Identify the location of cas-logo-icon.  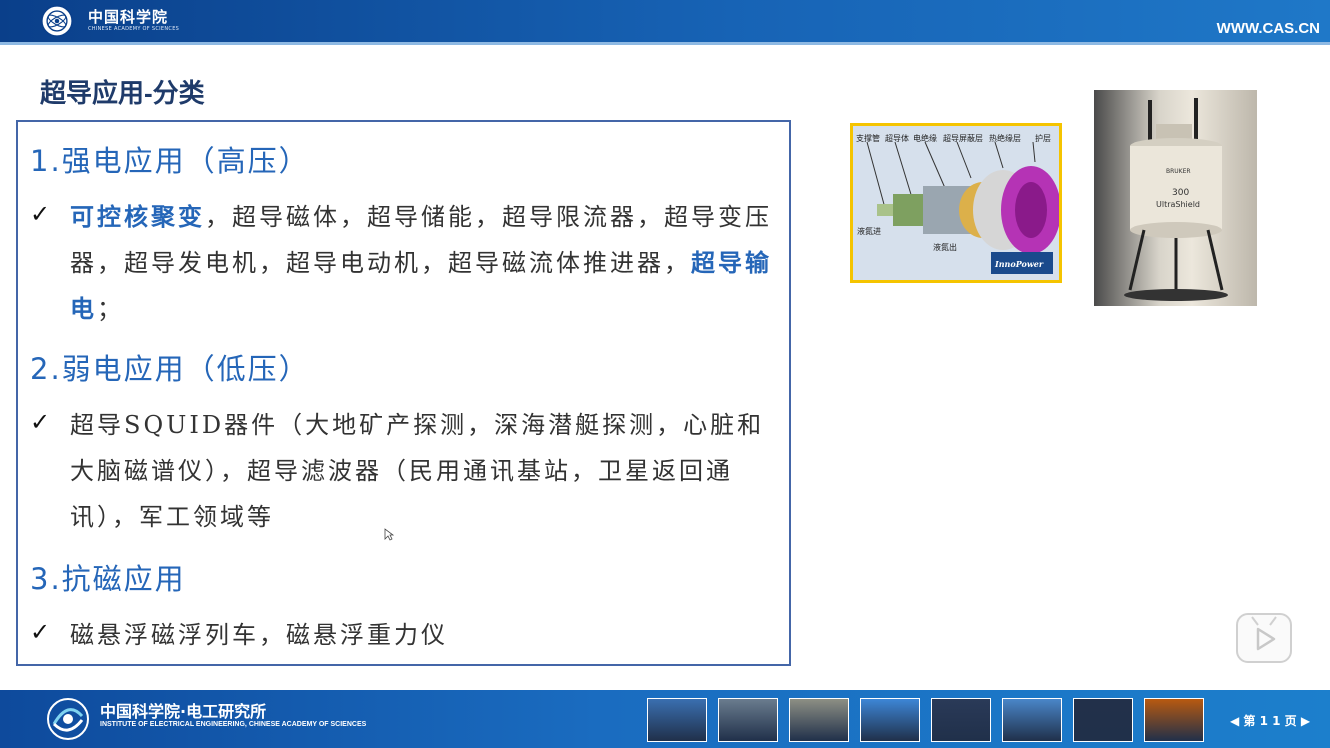
(57, 21).